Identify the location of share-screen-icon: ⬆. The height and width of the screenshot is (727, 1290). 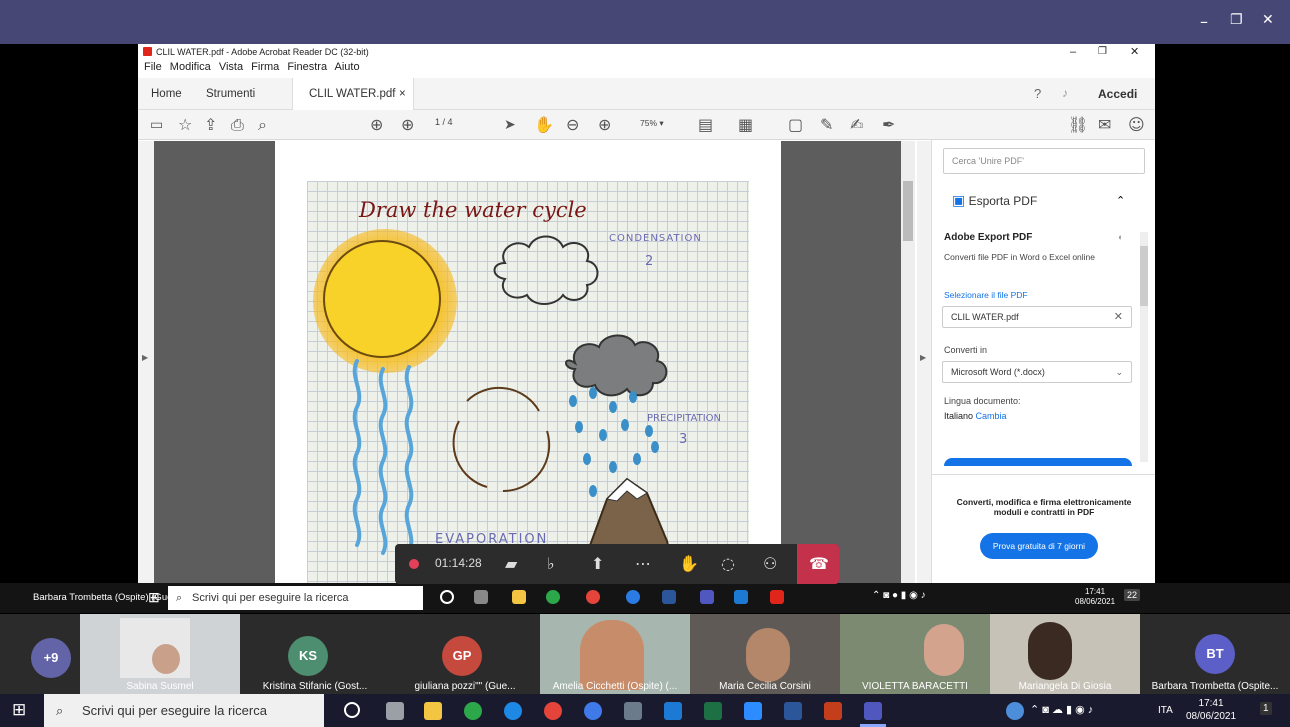
(597, 563).